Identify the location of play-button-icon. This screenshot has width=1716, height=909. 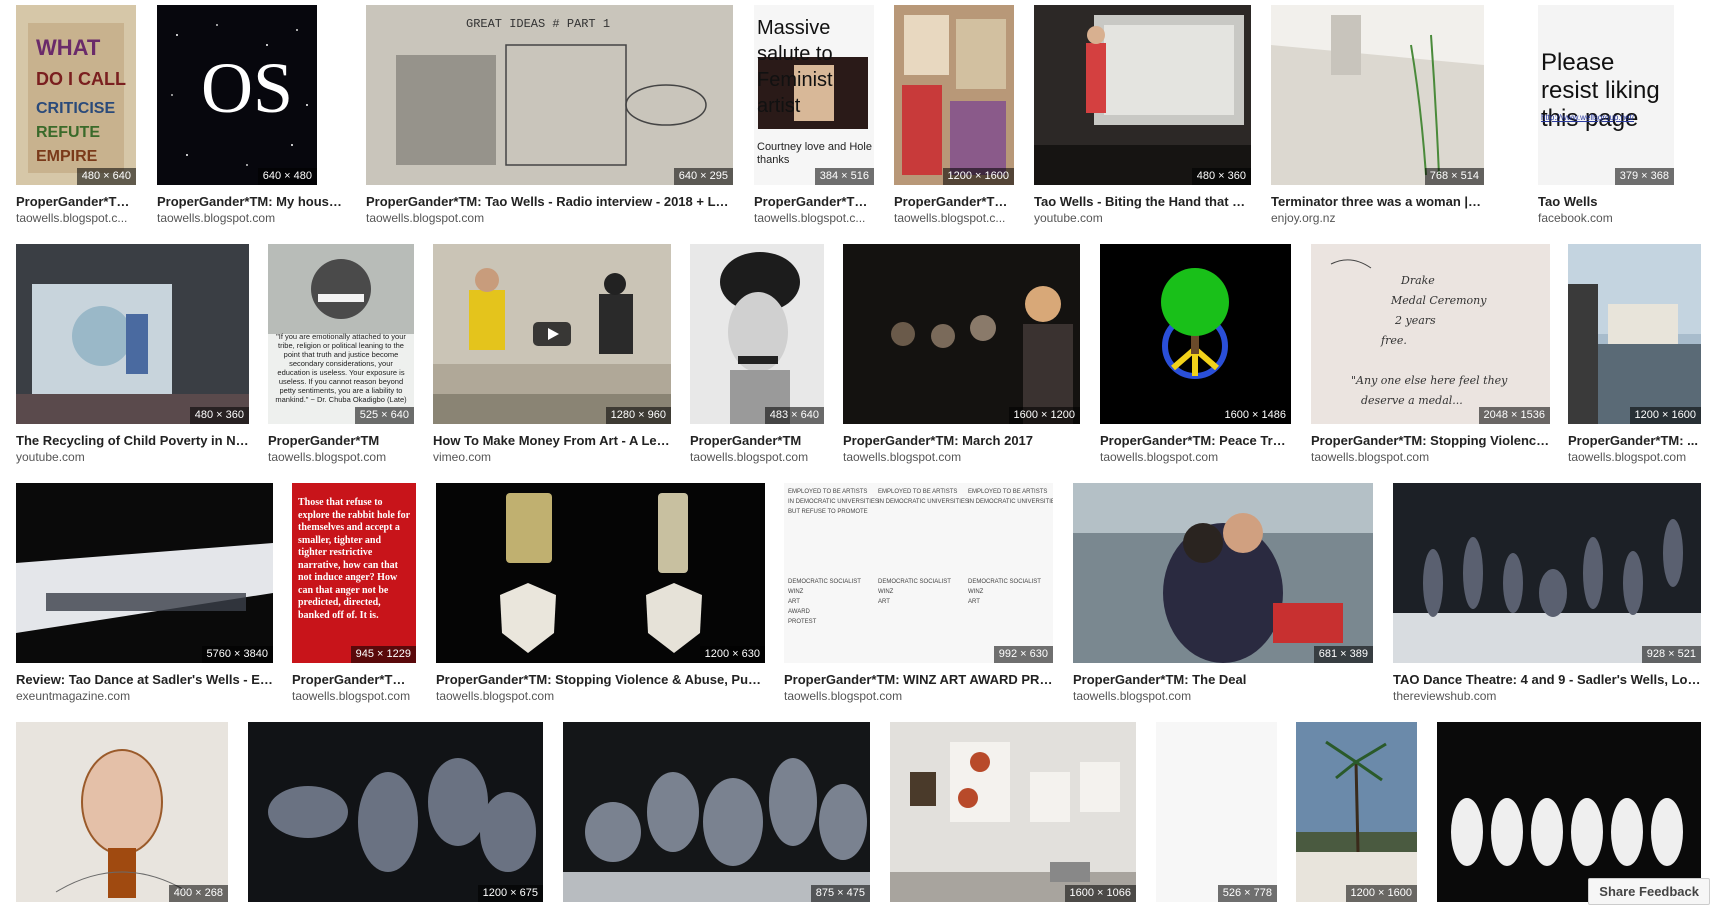
(552, 334).